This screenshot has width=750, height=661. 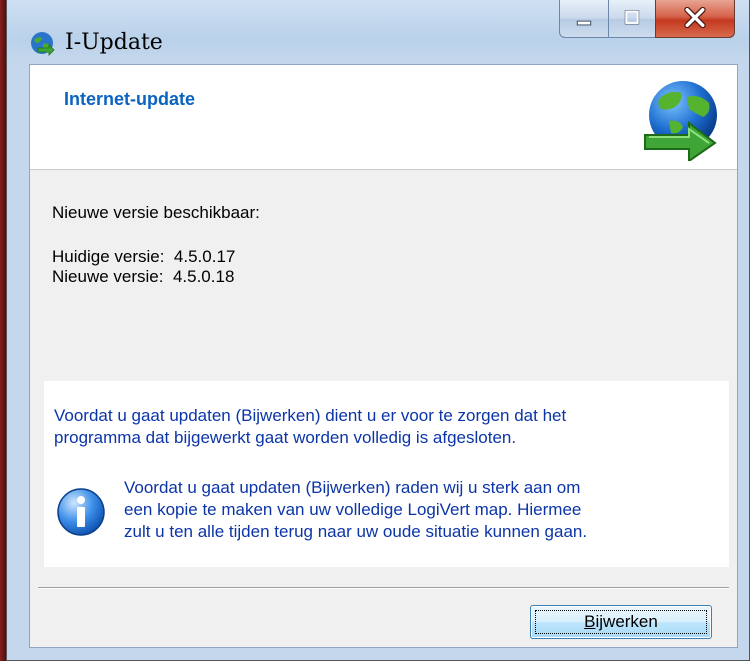 I want to click on current-version-value: 4.5.0.17, so click(x=204, y=256).